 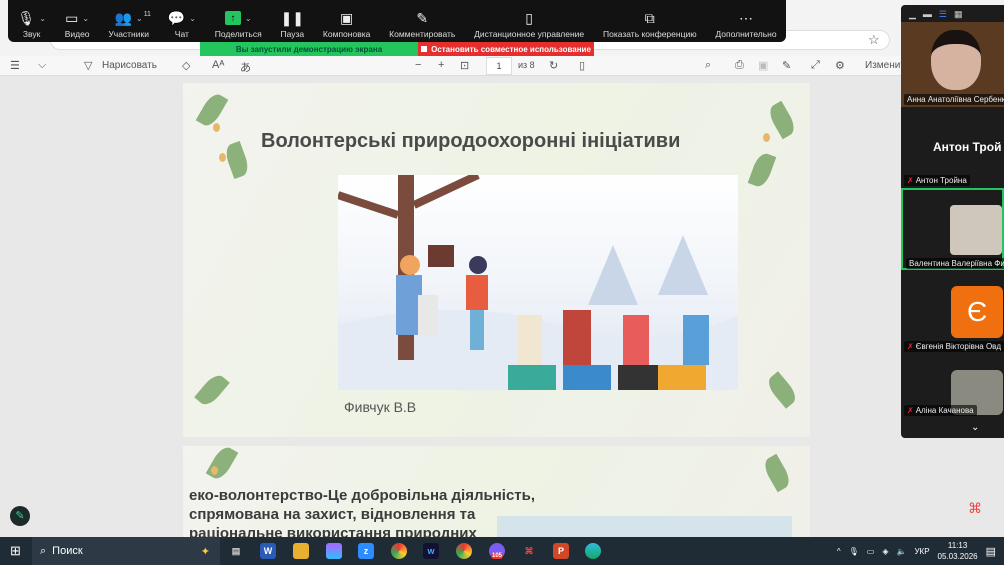 What do you see at coordinates (977, 312) in the screenshot?
I see `participant-avatar: Є` at bounding box center [977, 312].